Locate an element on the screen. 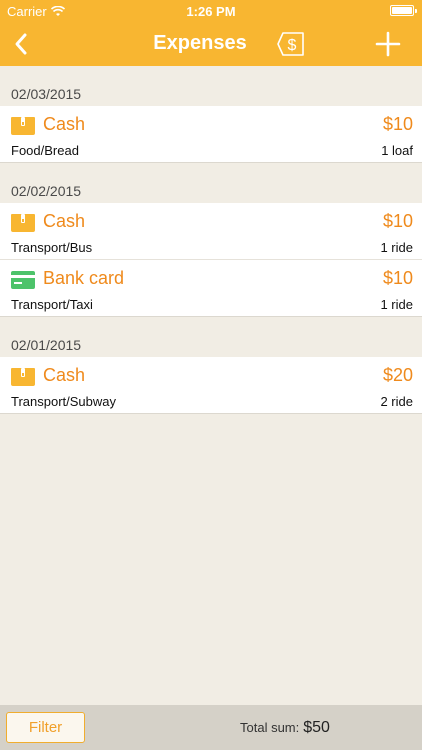 This screenshot has height=750, width=422. header-bar: Carrier 1:26 PM Expenses $ is located at coordinates (211, 33).